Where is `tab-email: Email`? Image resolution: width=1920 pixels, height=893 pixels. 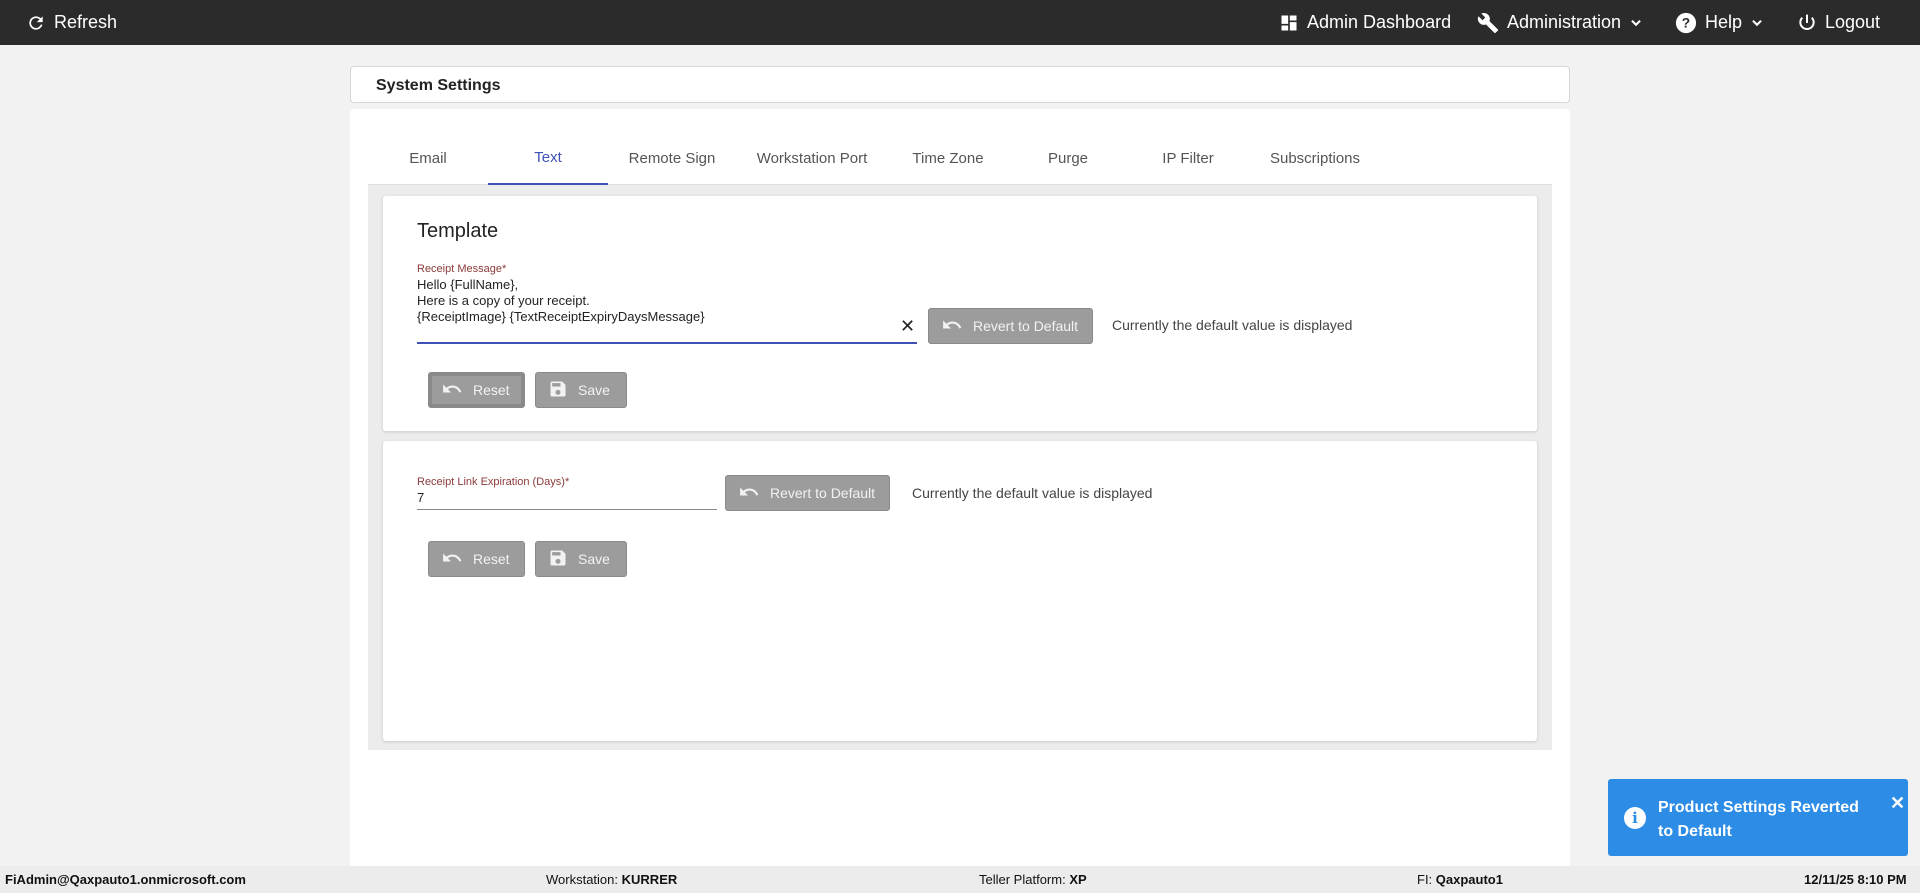 tab-email: Email is located at coordinates (428, 158).